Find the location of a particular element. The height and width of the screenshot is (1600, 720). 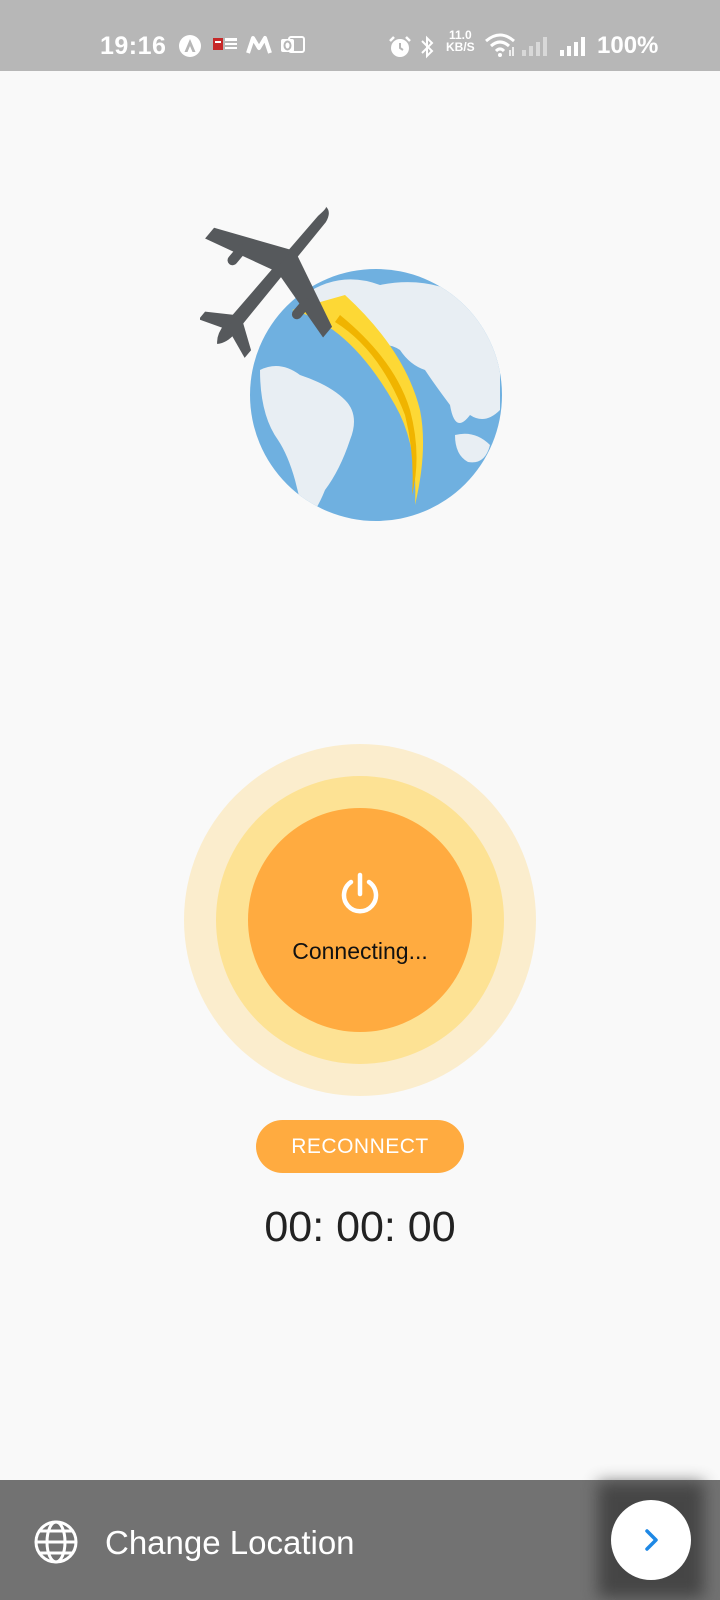

wifi-icon is located at coordinates (500, 45).